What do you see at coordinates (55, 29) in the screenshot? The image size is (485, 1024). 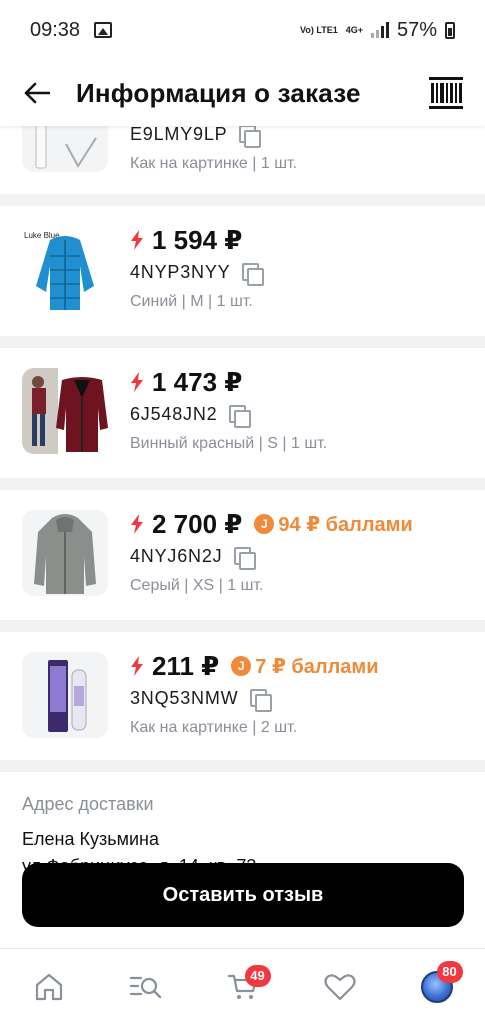 I see `status-time: 09:38` at bounding box center [55, 29].